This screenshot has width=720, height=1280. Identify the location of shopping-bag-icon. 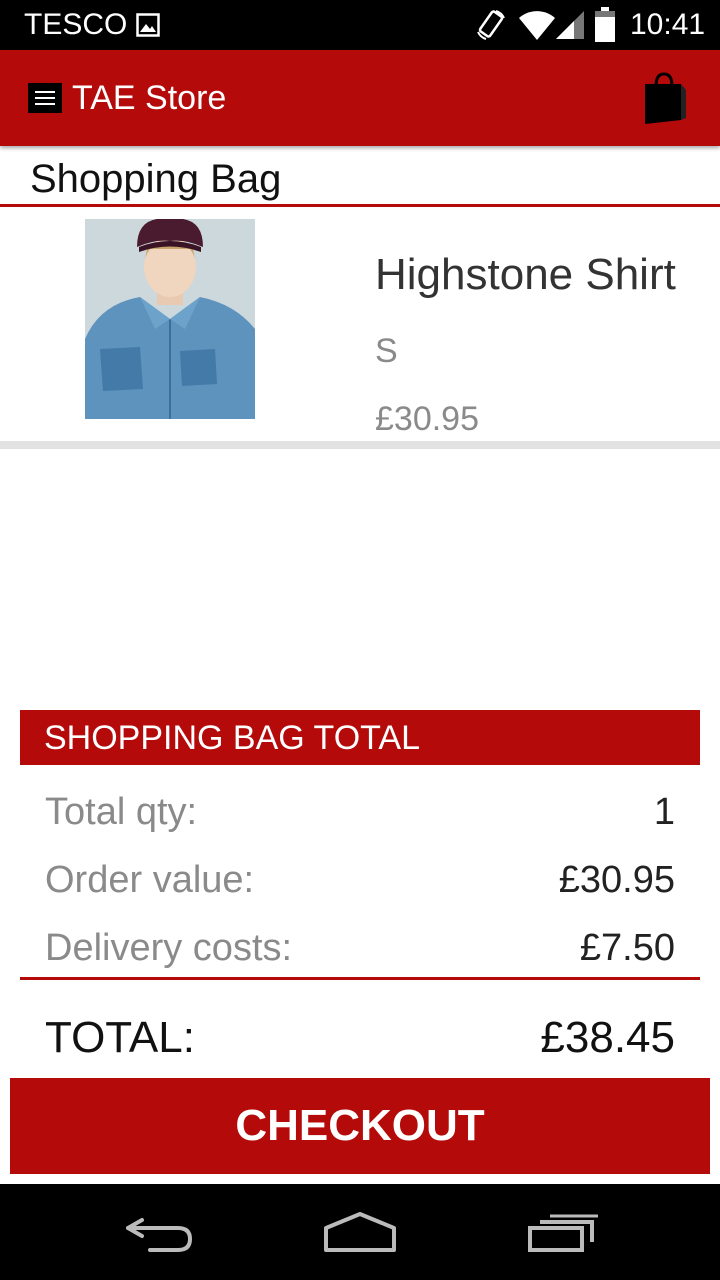
(664, 99).